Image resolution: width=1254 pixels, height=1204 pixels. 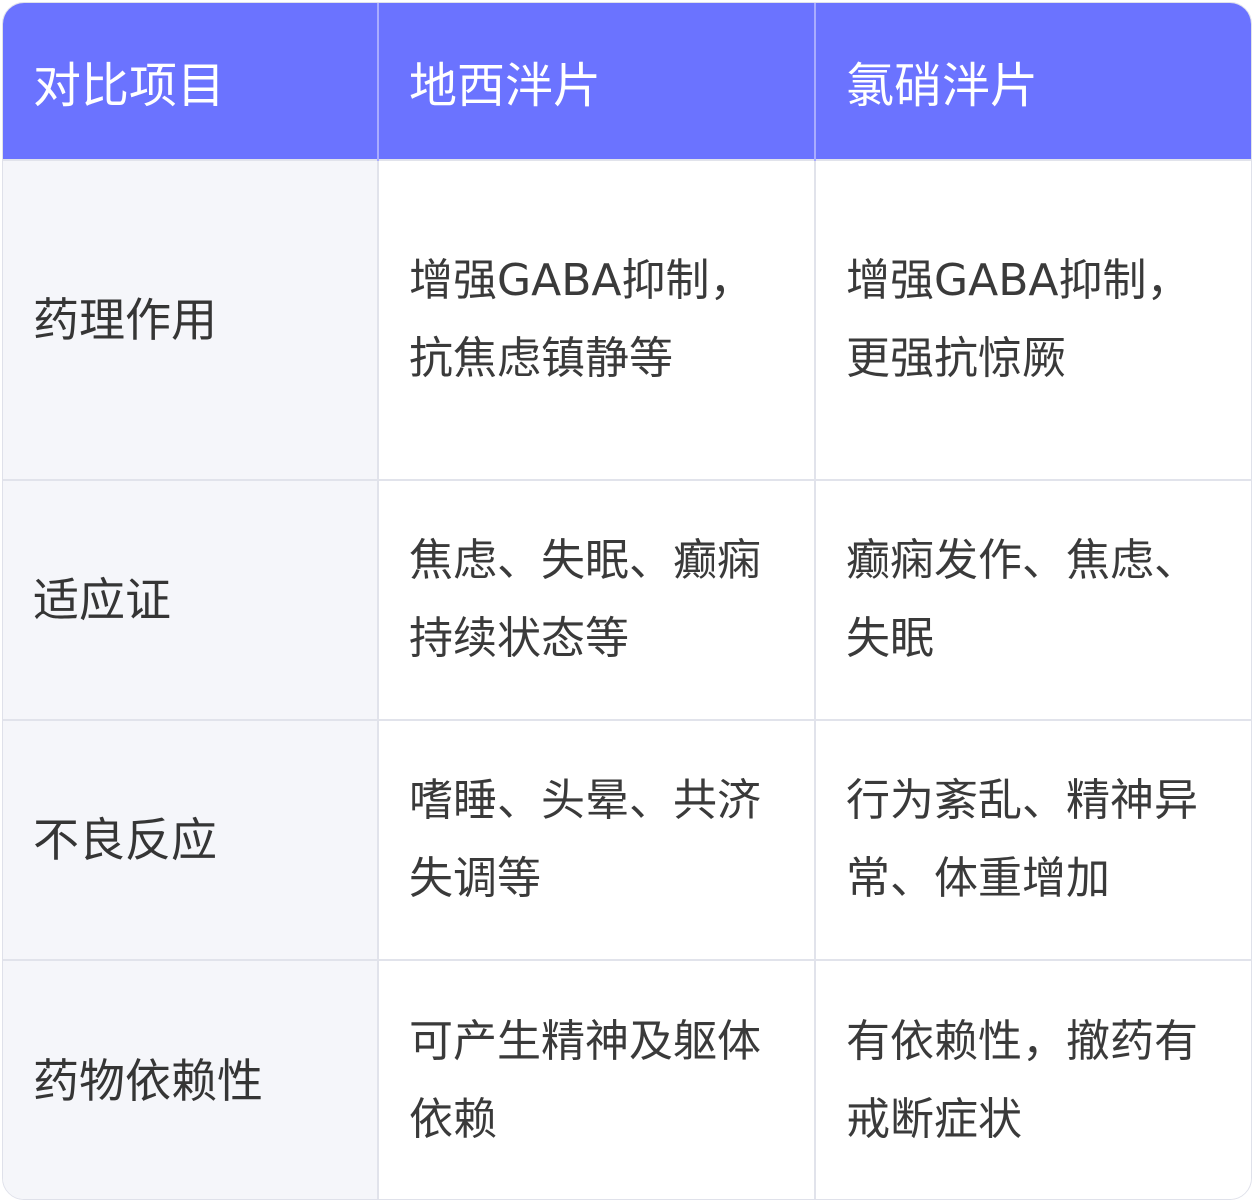 I want to click on header-clonazepam: 氯硝泮片, so click(x=1033, y=81).